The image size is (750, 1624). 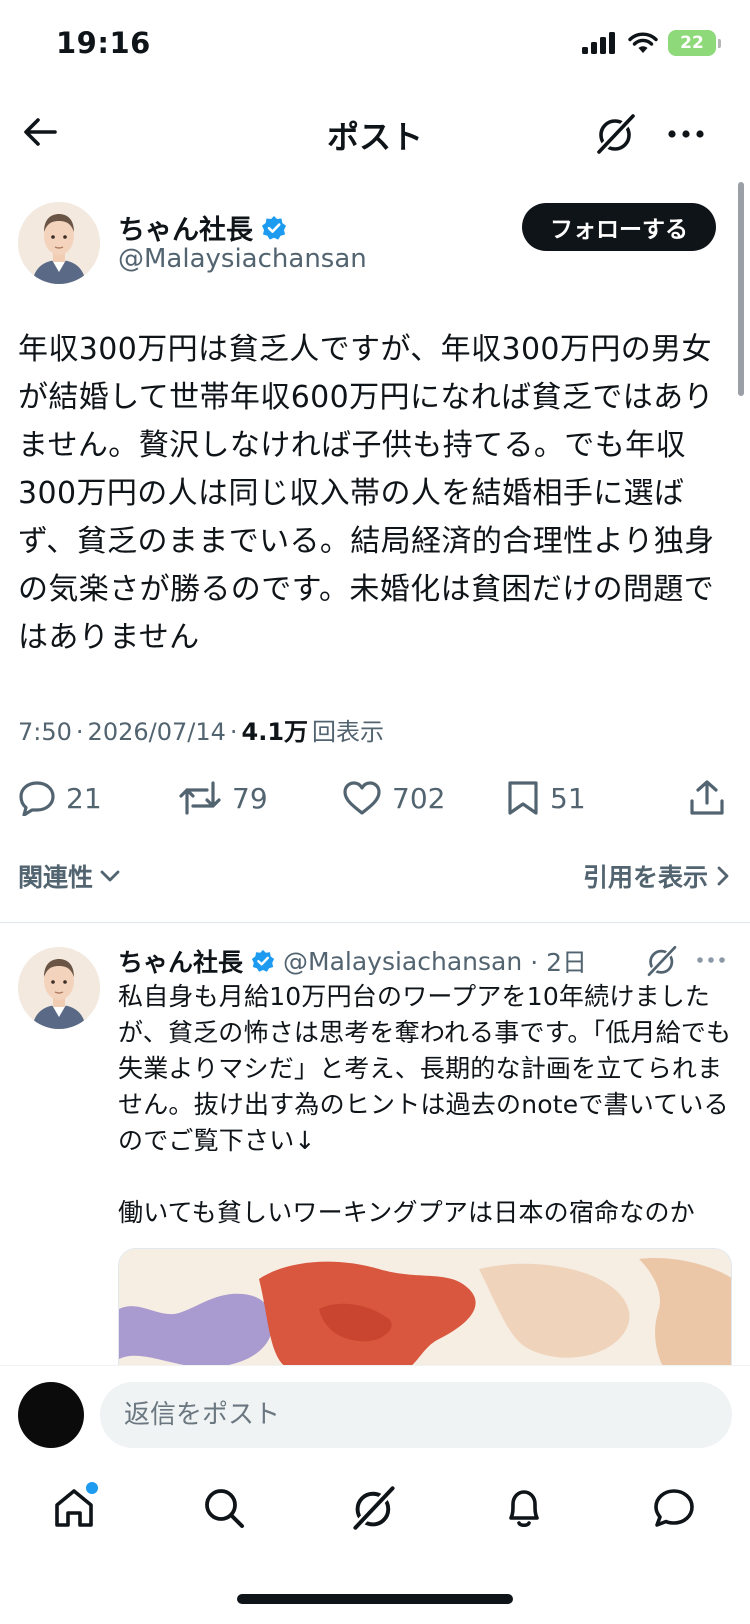 I want to click on share-icon, so click(x=707, y=797).